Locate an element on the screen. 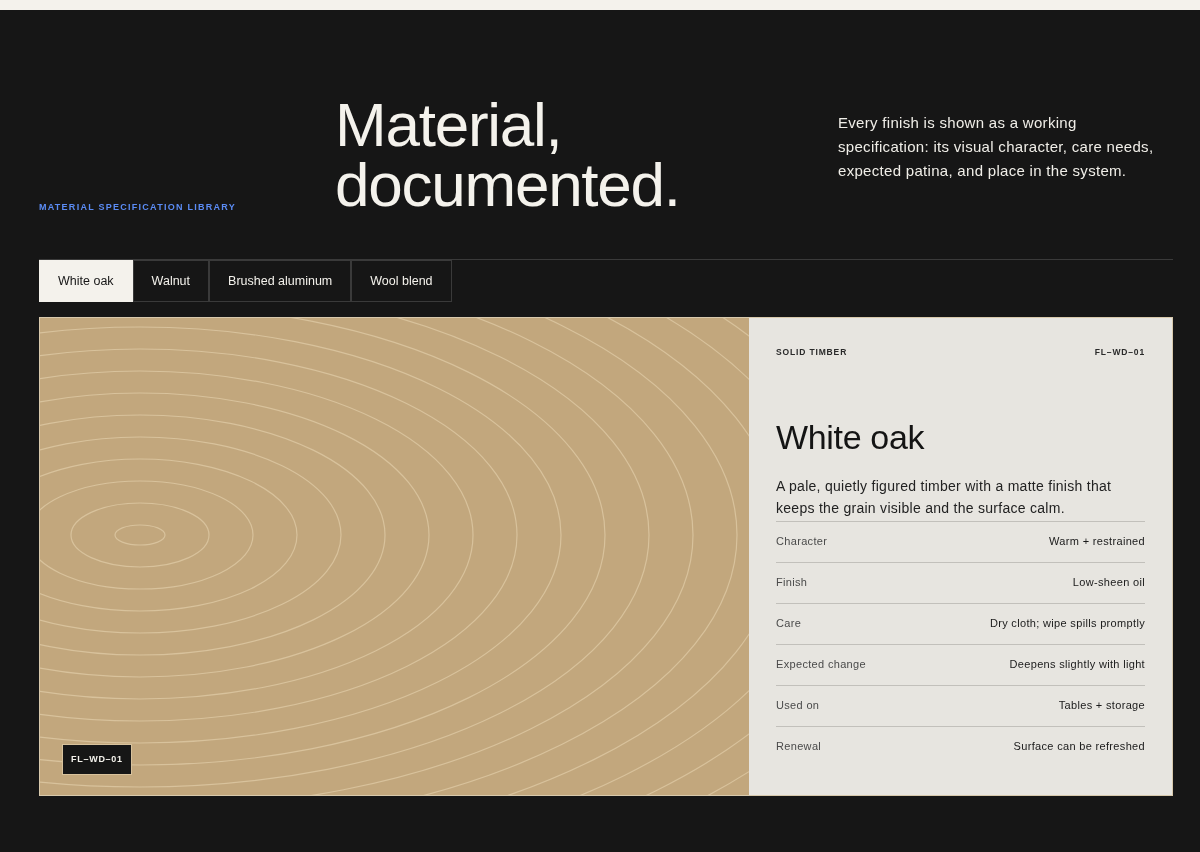 This screenshot has width=1200, height=852. spec-label: Character is located at coordinates (802, 541).